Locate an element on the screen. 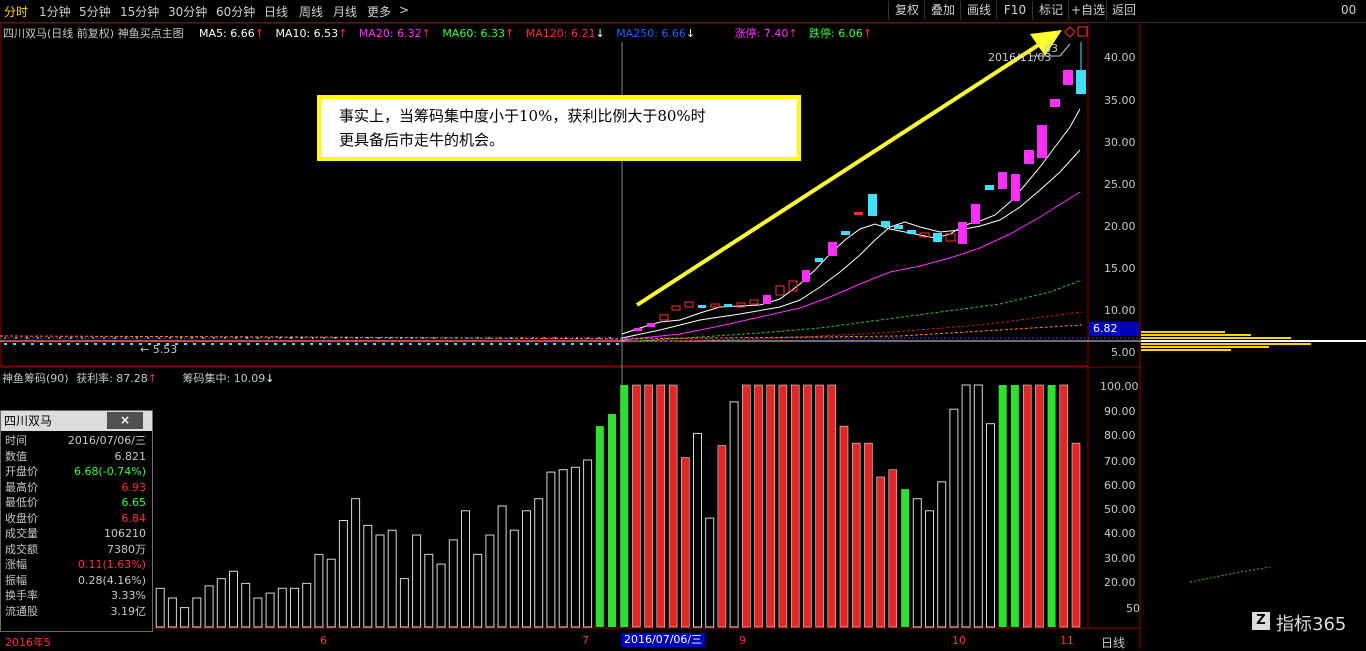 The height and width of the screenshot is (651, 1366). tab-30min: 30分钟 is located at coordinates (187, 11).